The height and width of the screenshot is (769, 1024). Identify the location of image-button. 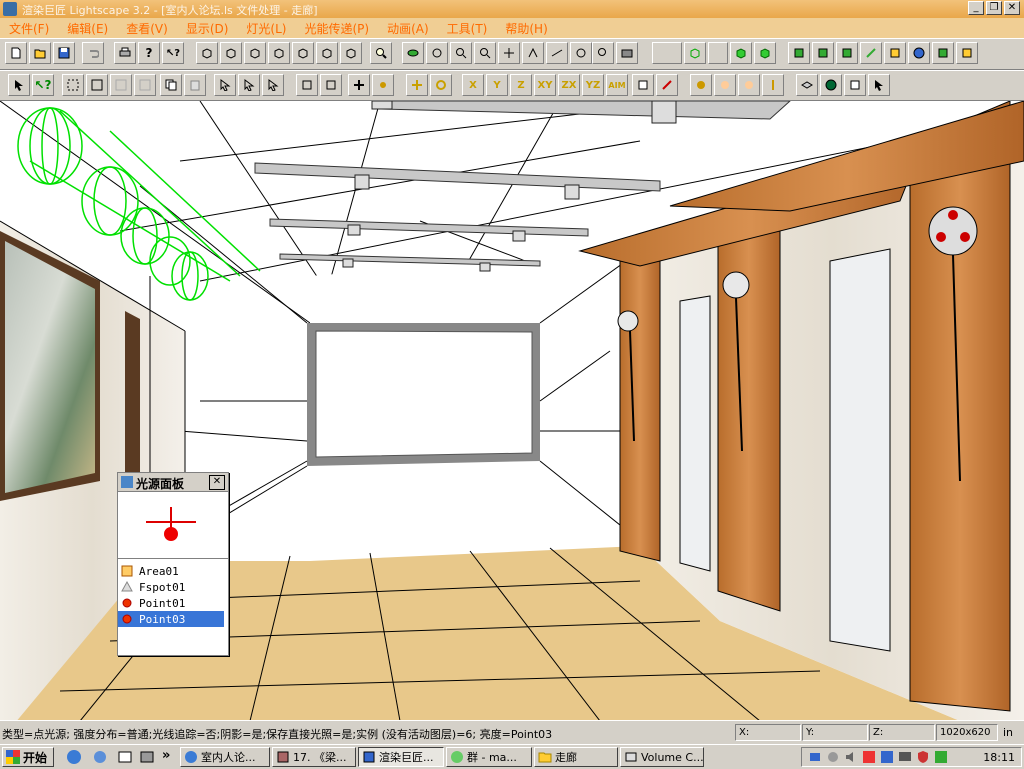
(967, 53).